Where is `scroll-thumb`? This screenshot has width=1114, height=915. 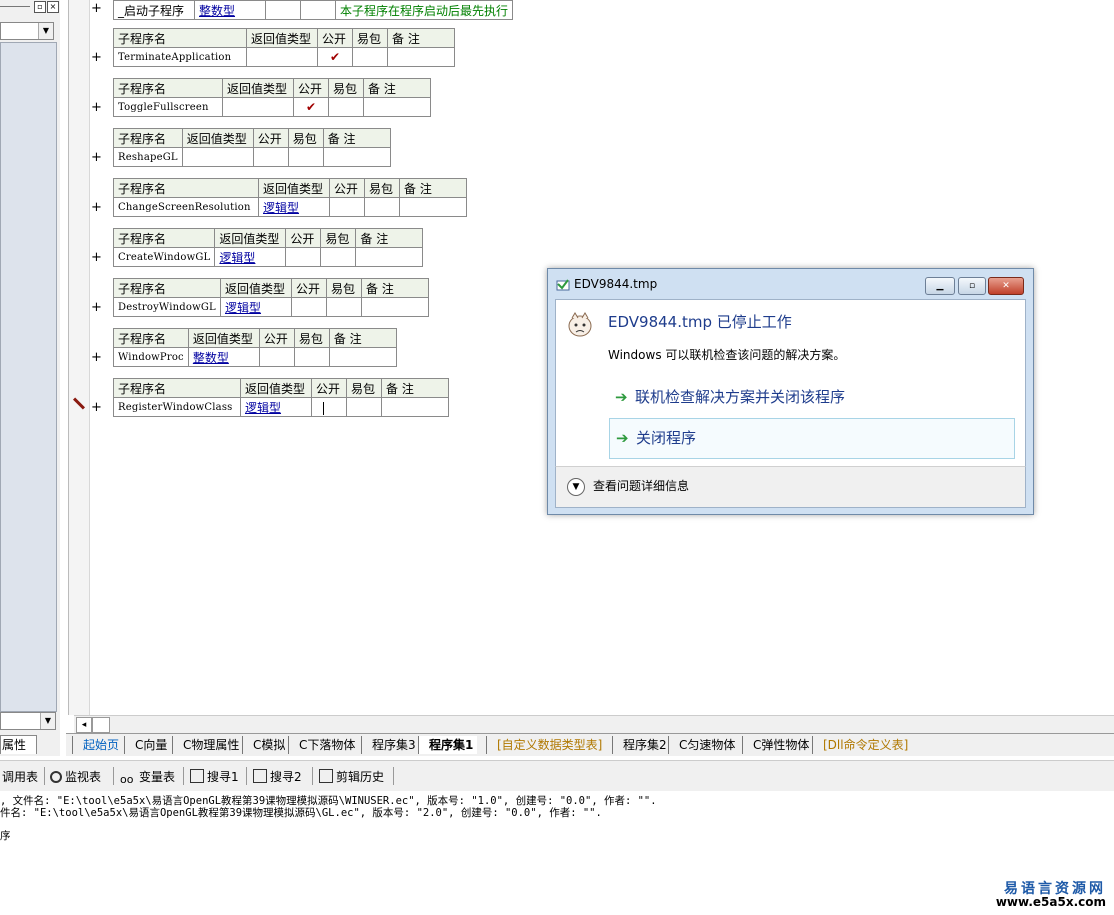 scroll-thumb is located at coordinates (101, 725).